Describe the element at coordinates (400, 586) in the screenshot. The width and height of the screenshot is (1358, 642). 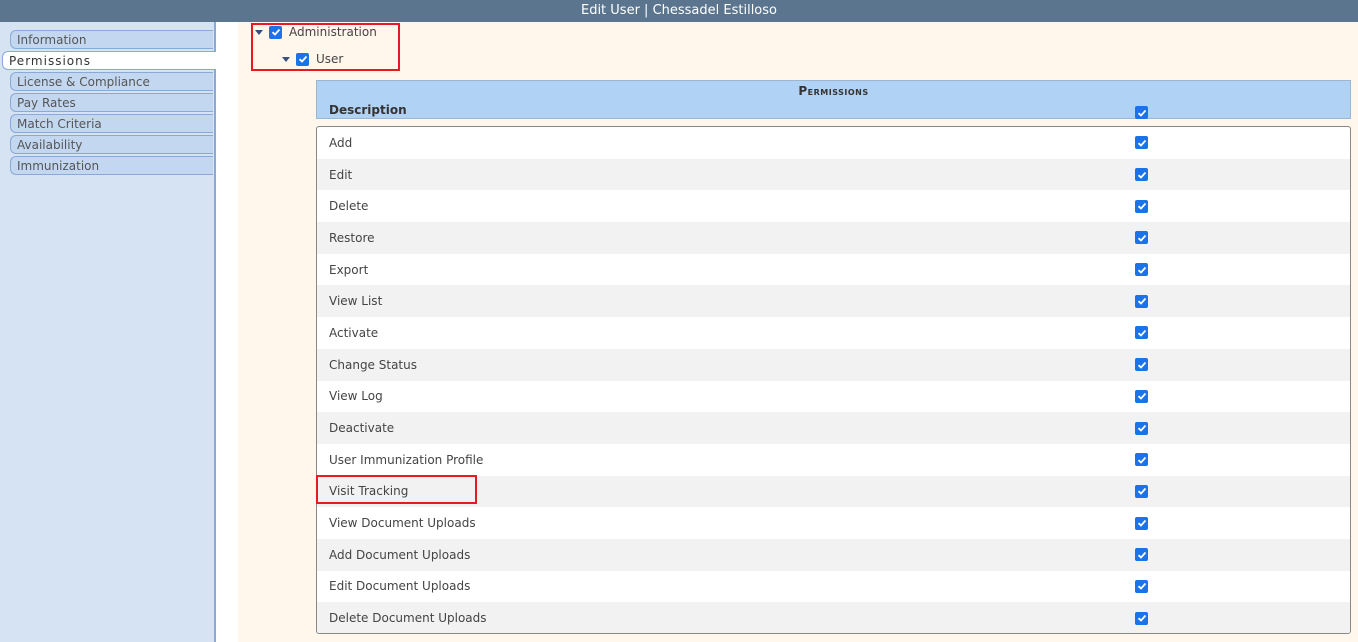
I see `permission-label: Edit Document Uploads` at that location.